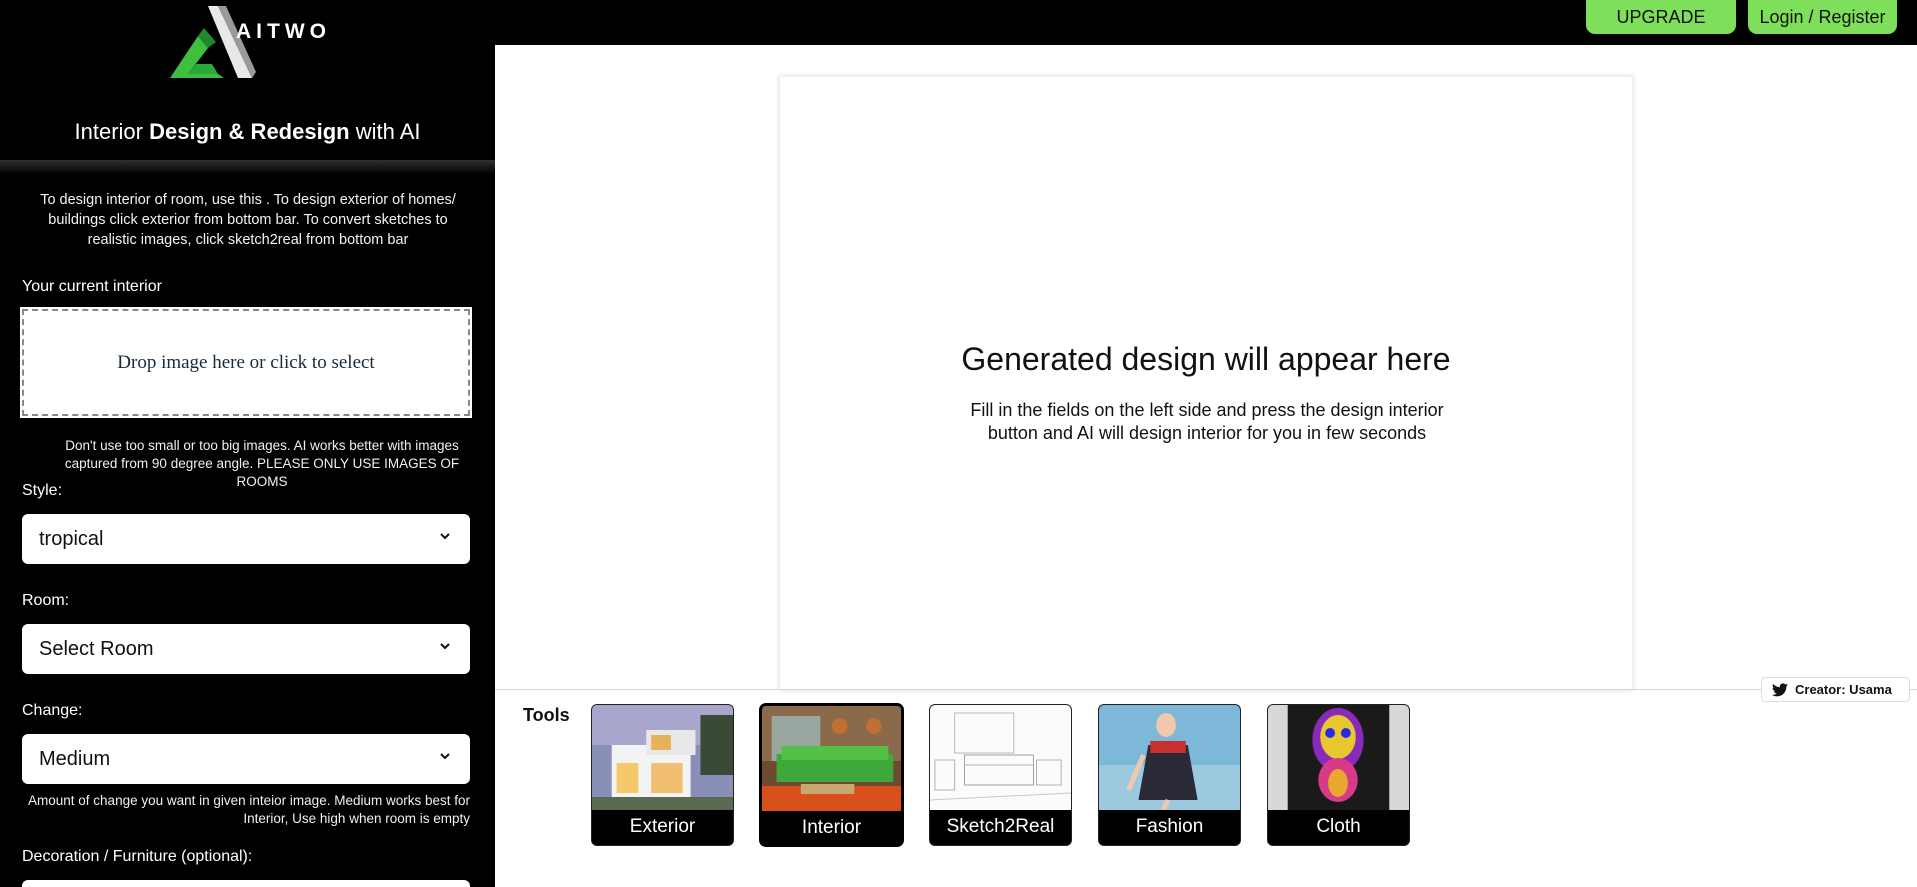  I want to click on tool-label: Exterior, so click(662, 827).